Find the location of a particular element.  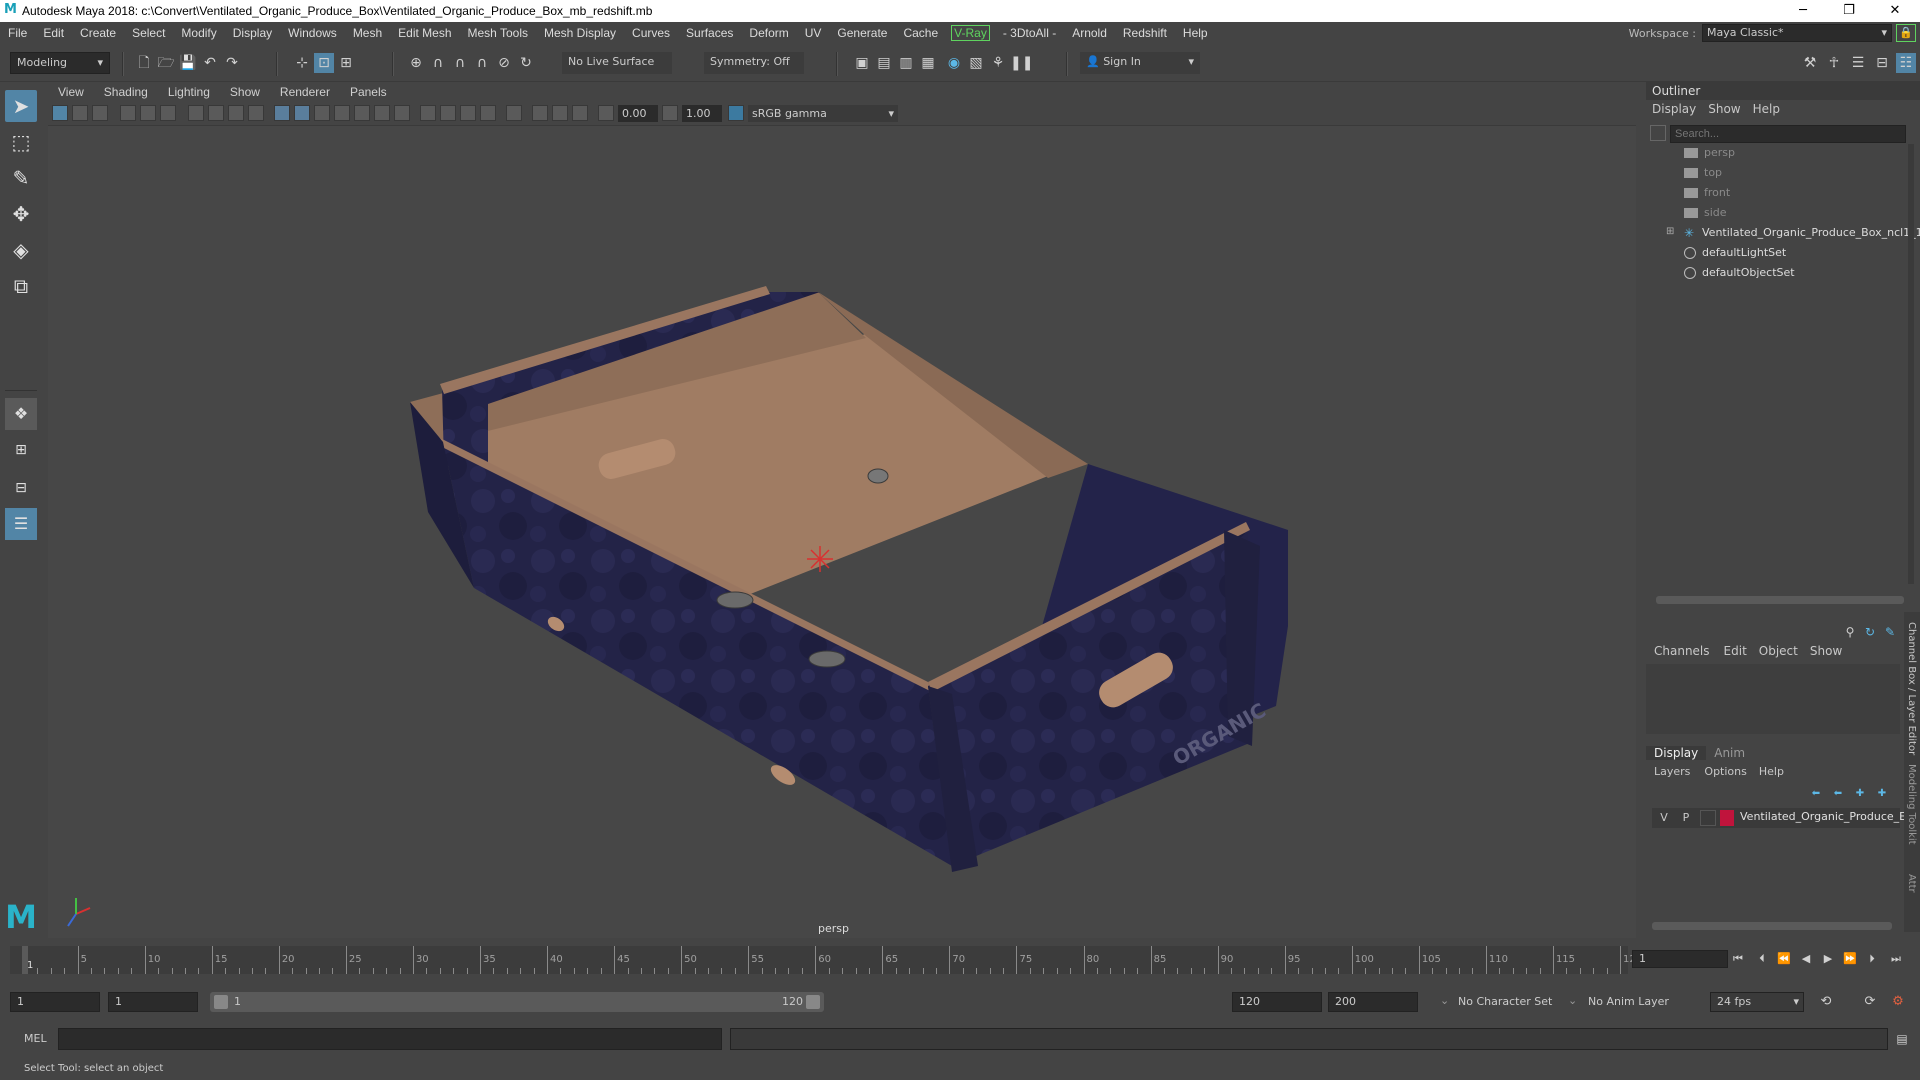

go-to-end-icon: ⏭ is located at coordinates (1896, 959).